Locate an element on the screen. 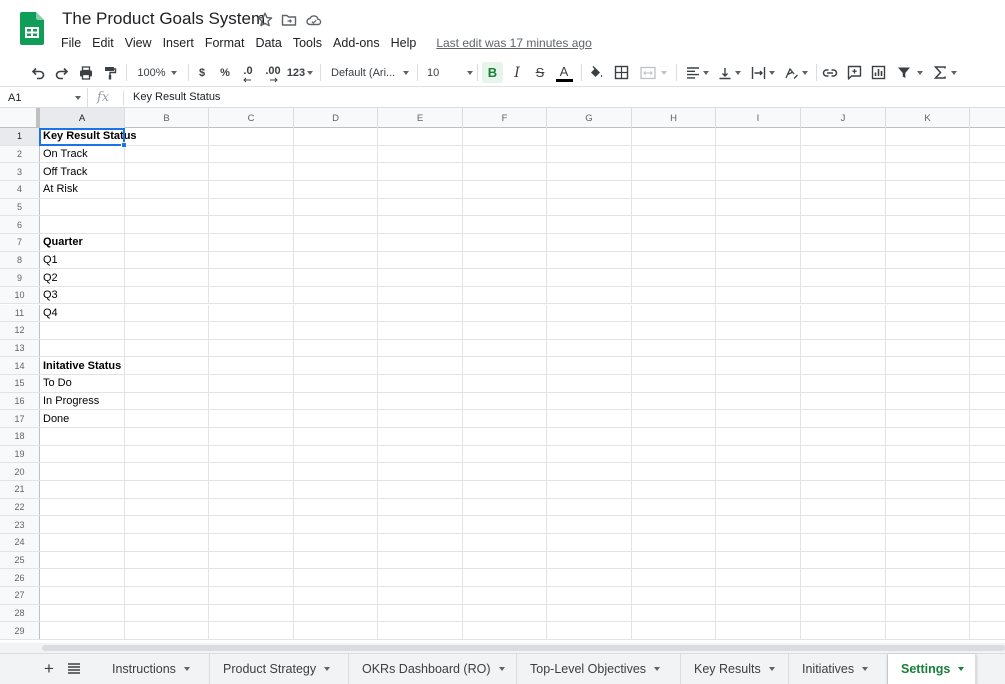 The image size is (1005, 684). zoom-select: 100% is located at coordinates (157, 72).